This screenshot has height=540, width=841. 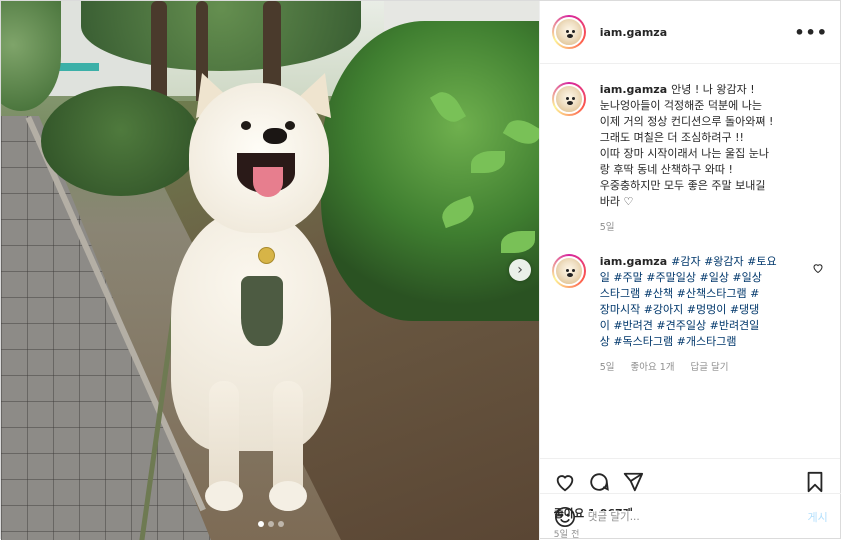 What do you see at coordinates (430, 171) in the screenshot?
I see `photo-plants` at bounding box center [430, 171].